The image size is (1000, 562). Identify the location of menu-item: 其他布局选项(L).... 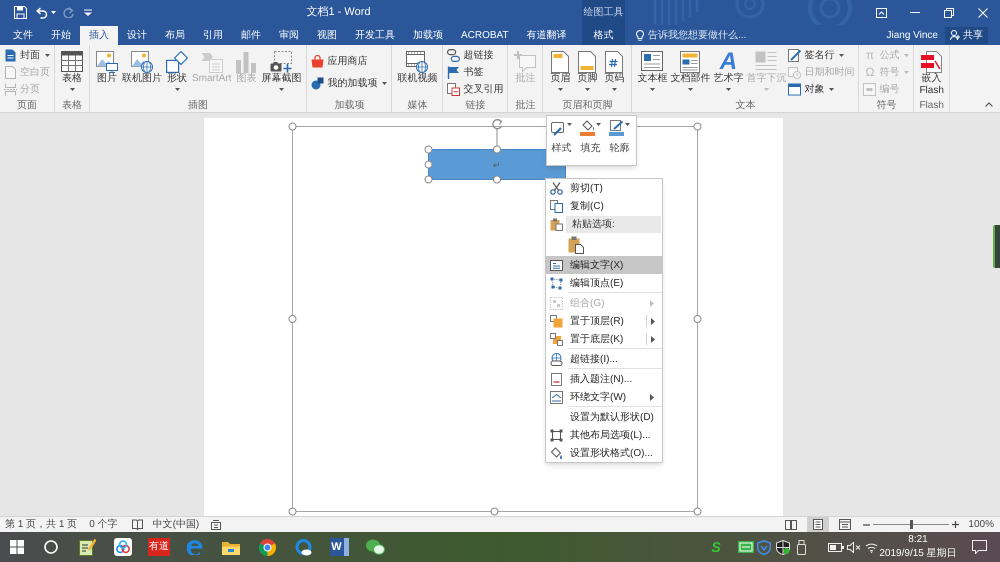
(604, 435).